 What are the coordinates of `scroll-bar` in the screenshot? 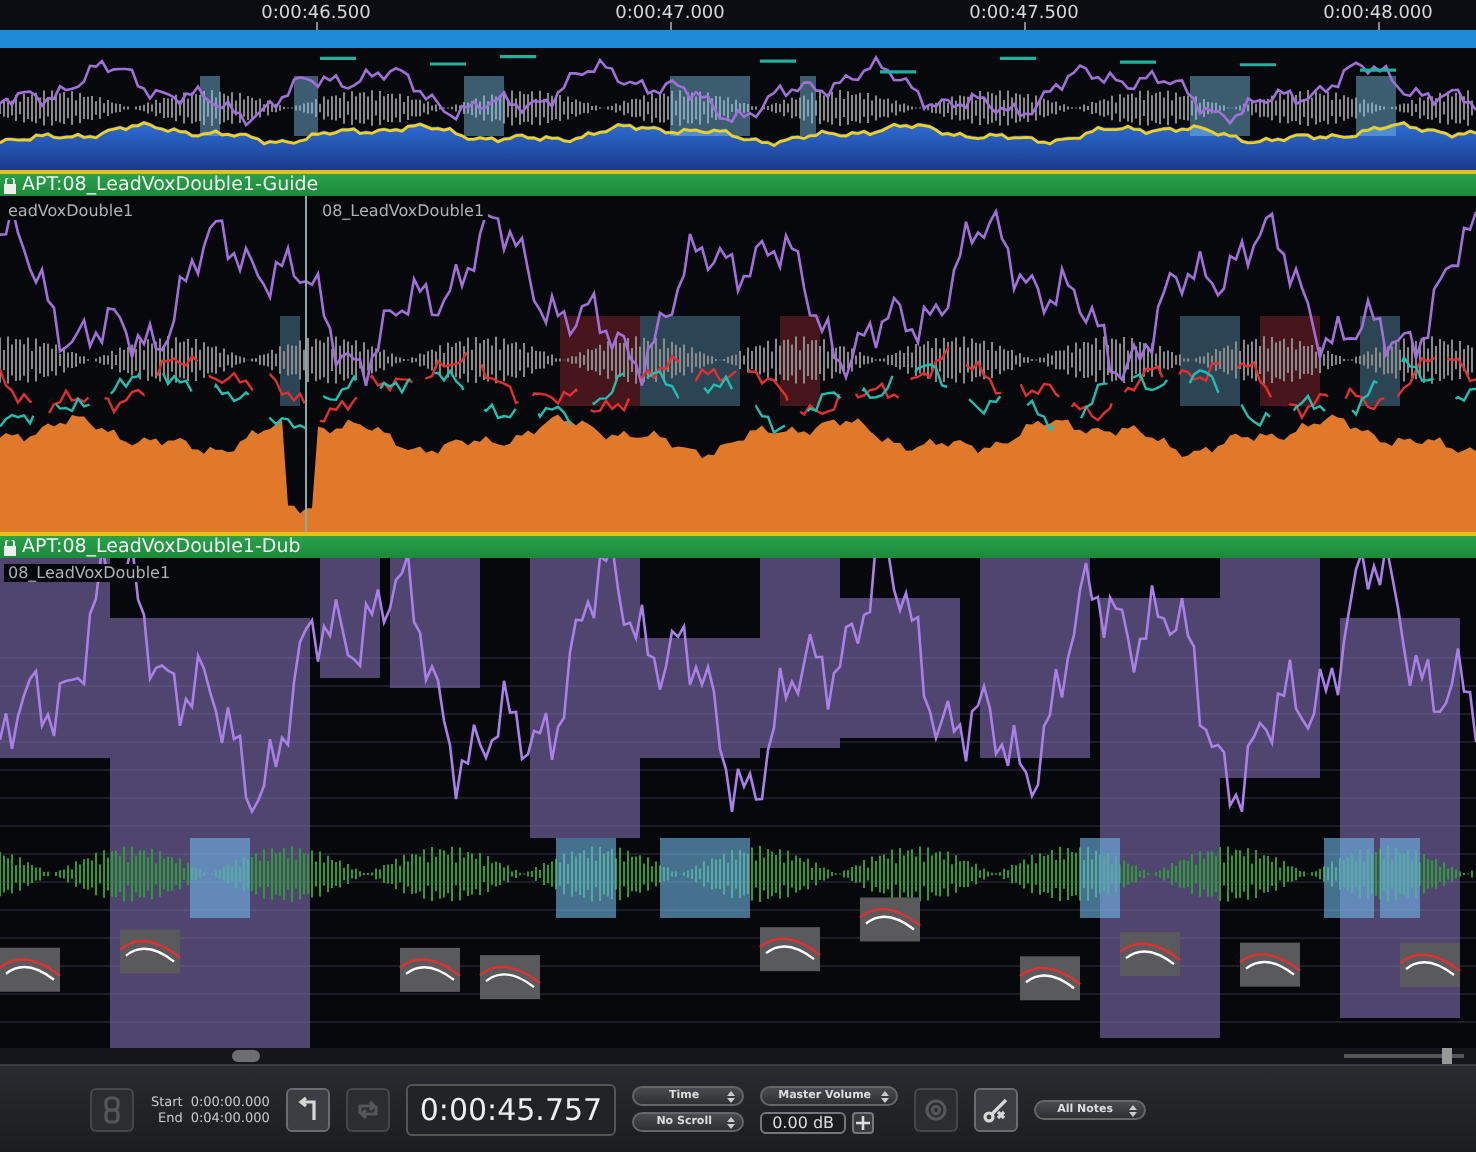 It's located at (738, 1056).